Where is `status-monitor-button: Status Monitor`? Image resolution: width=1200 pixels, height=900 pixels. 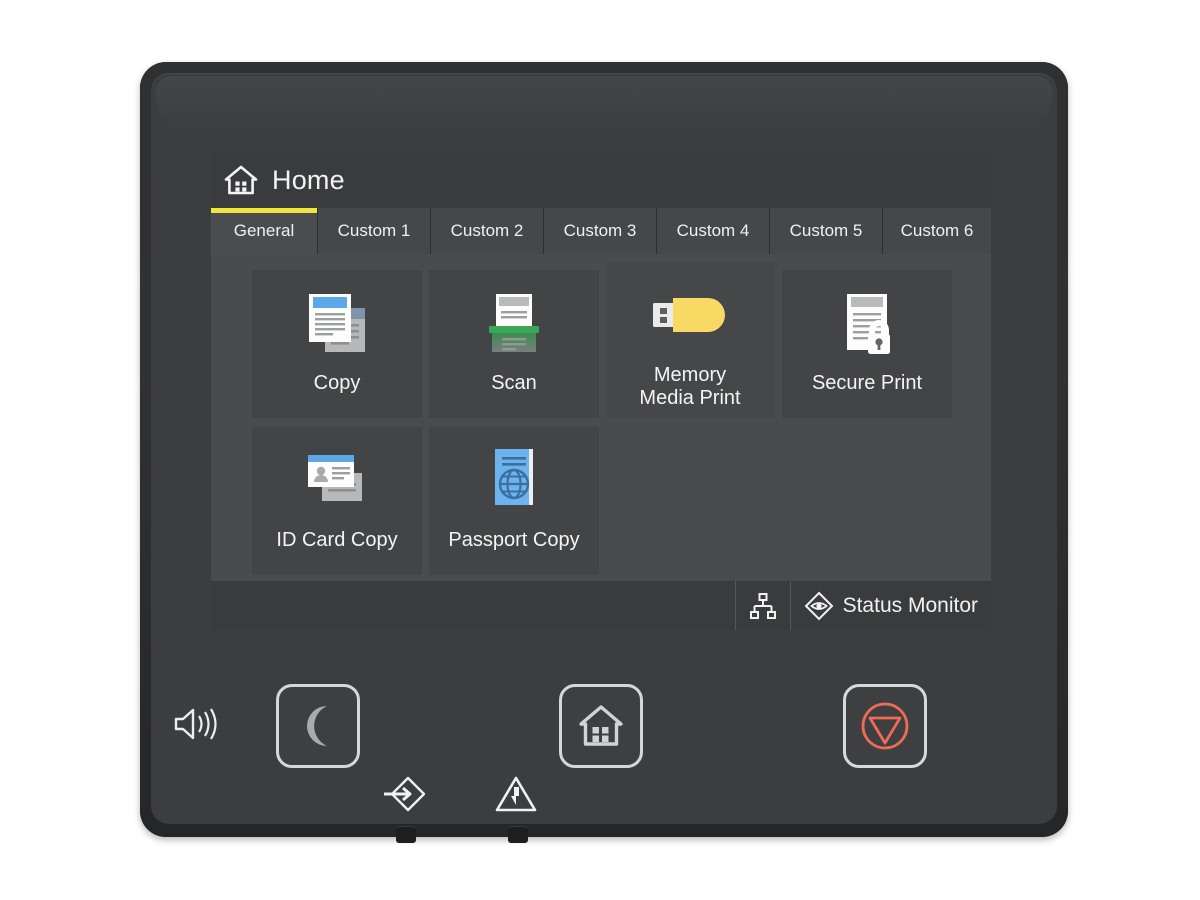
status-monitor-button: Status Monitor is located at coordinates (890, 605).